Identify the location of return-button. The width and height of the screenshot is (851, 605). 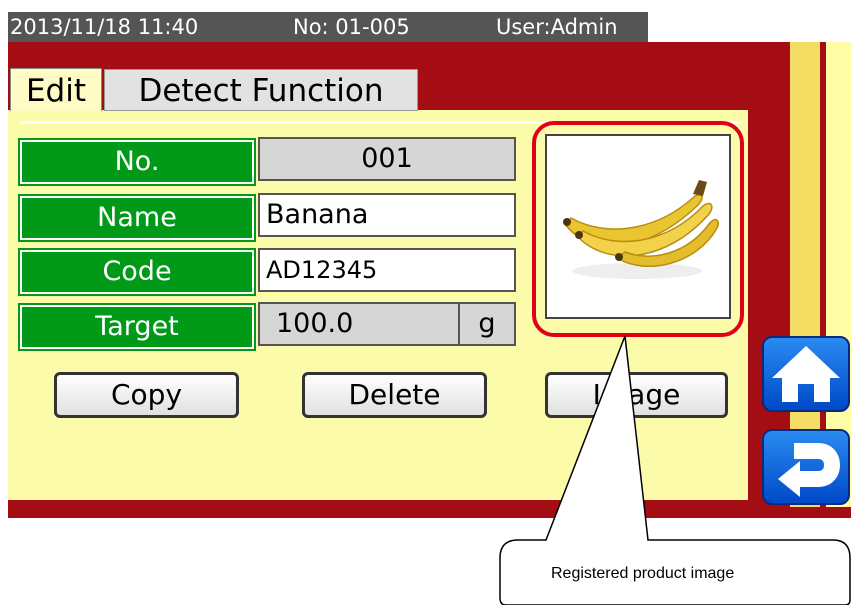
(806, 467).